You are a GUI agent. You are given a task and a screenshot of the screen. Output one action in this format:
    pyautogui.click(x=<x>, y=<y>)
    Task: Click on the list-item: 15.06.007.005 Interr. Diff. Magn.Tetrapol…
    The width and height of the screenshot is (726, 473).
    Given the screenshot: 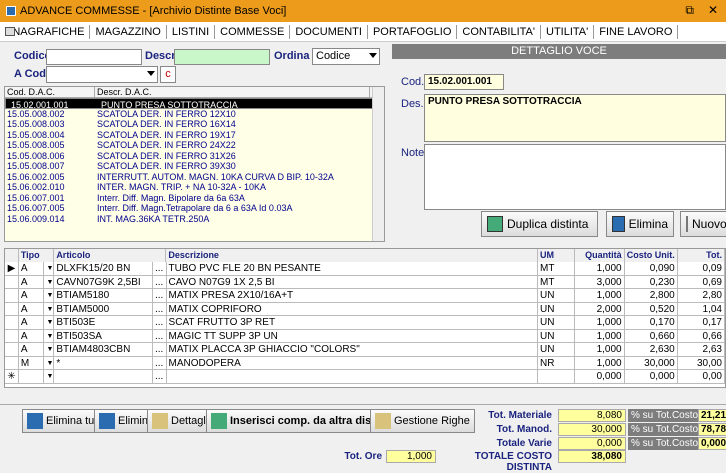 What is the action you would take?
    pyautogui.click(x=194, y=208)
    